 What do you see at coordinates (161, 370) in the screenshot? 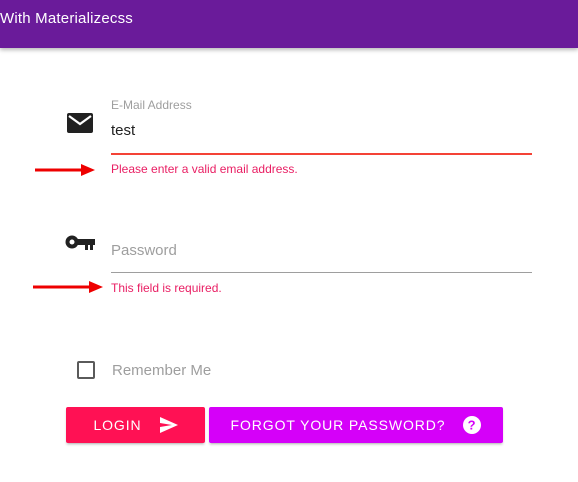
I see `remember-me-label: Remember Me` at bounding box center [161, 370].